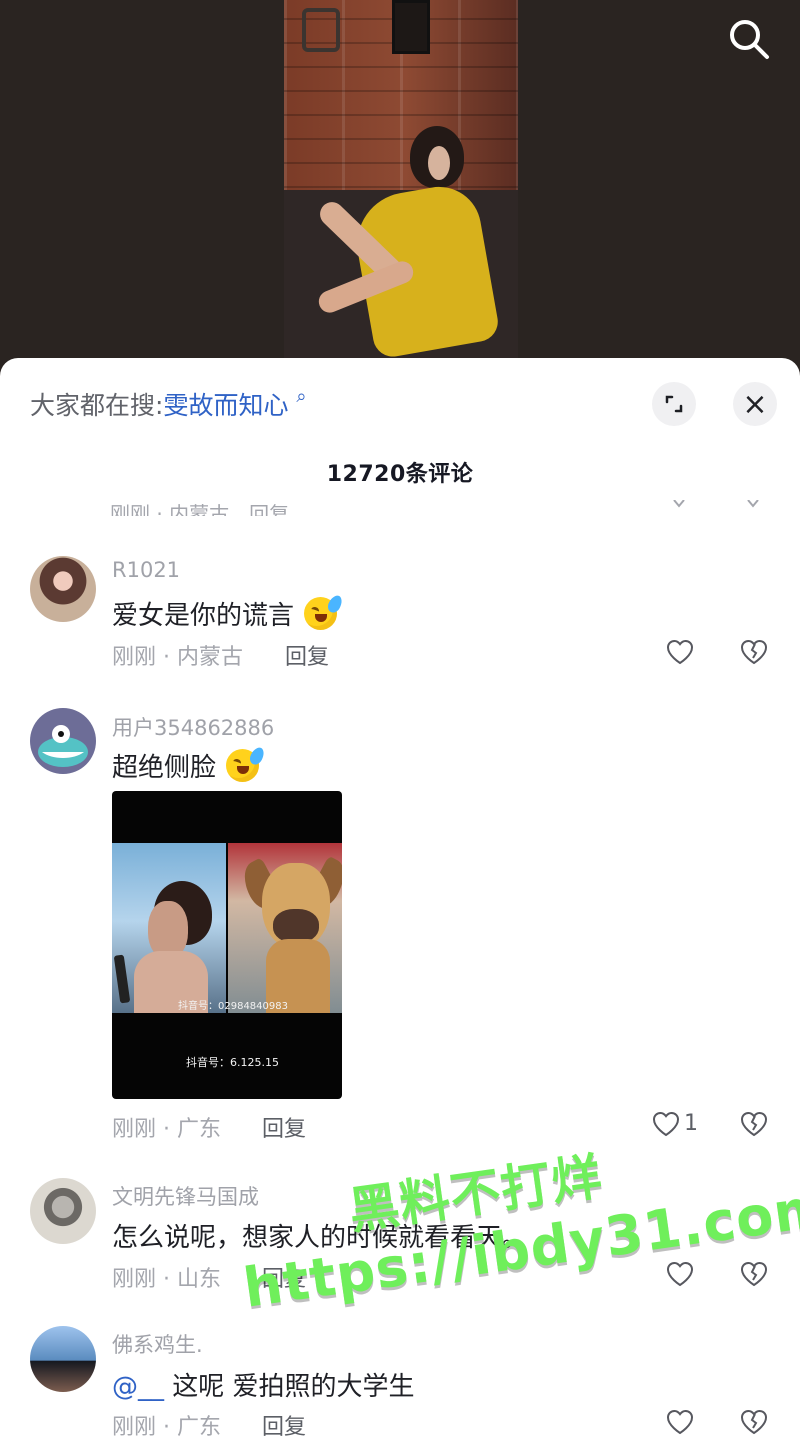  What do you see at coordinates (227, 945) in the screenshot?
I see `comment-image: 抖音号：02984840983 抖音号：6.125.15` at bounding box center [227, 945].